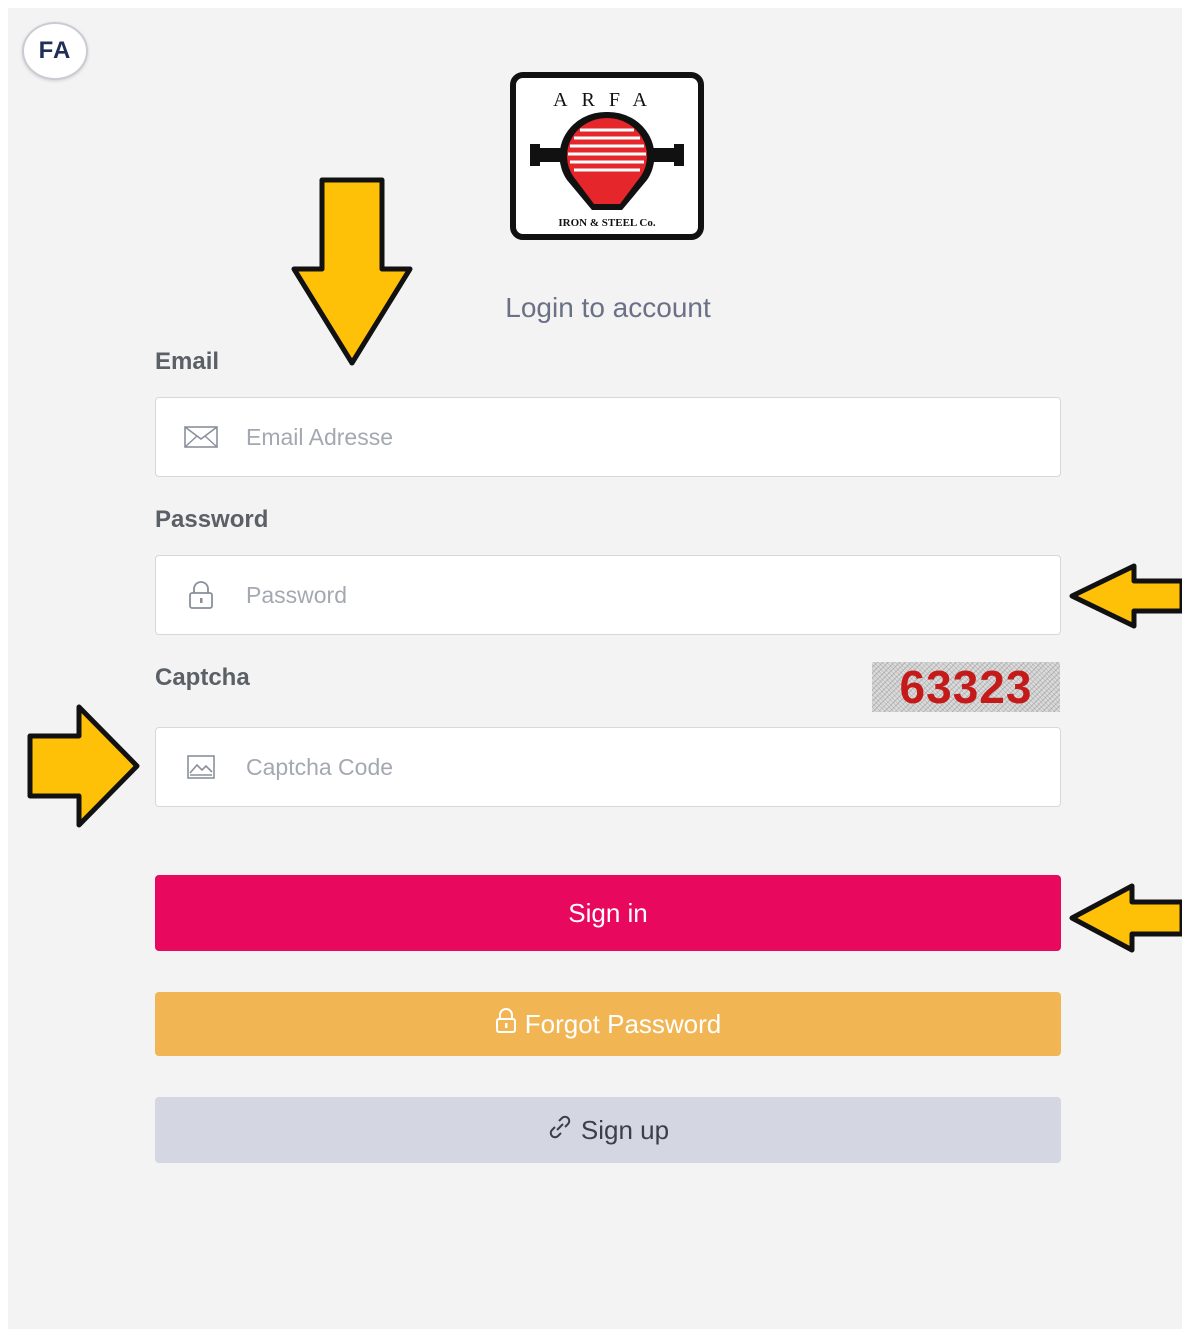 The width and height of the screenshot is (1182, 1329). I want to click on sign-up-label: Sign up, so click(625, 1129).